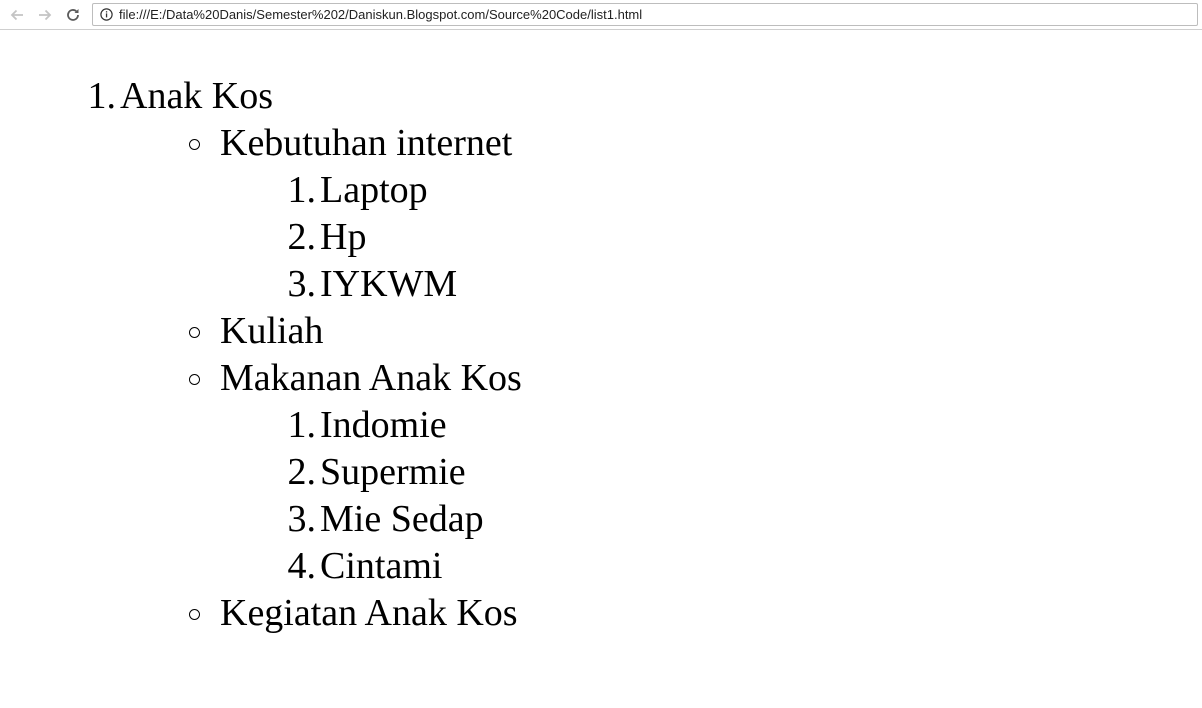 The height and width of the screenshot is (708, 1202). Describe the element at coordinates (374, 190) in the screenshot. I see `list-item-label: Laptop` at that location.